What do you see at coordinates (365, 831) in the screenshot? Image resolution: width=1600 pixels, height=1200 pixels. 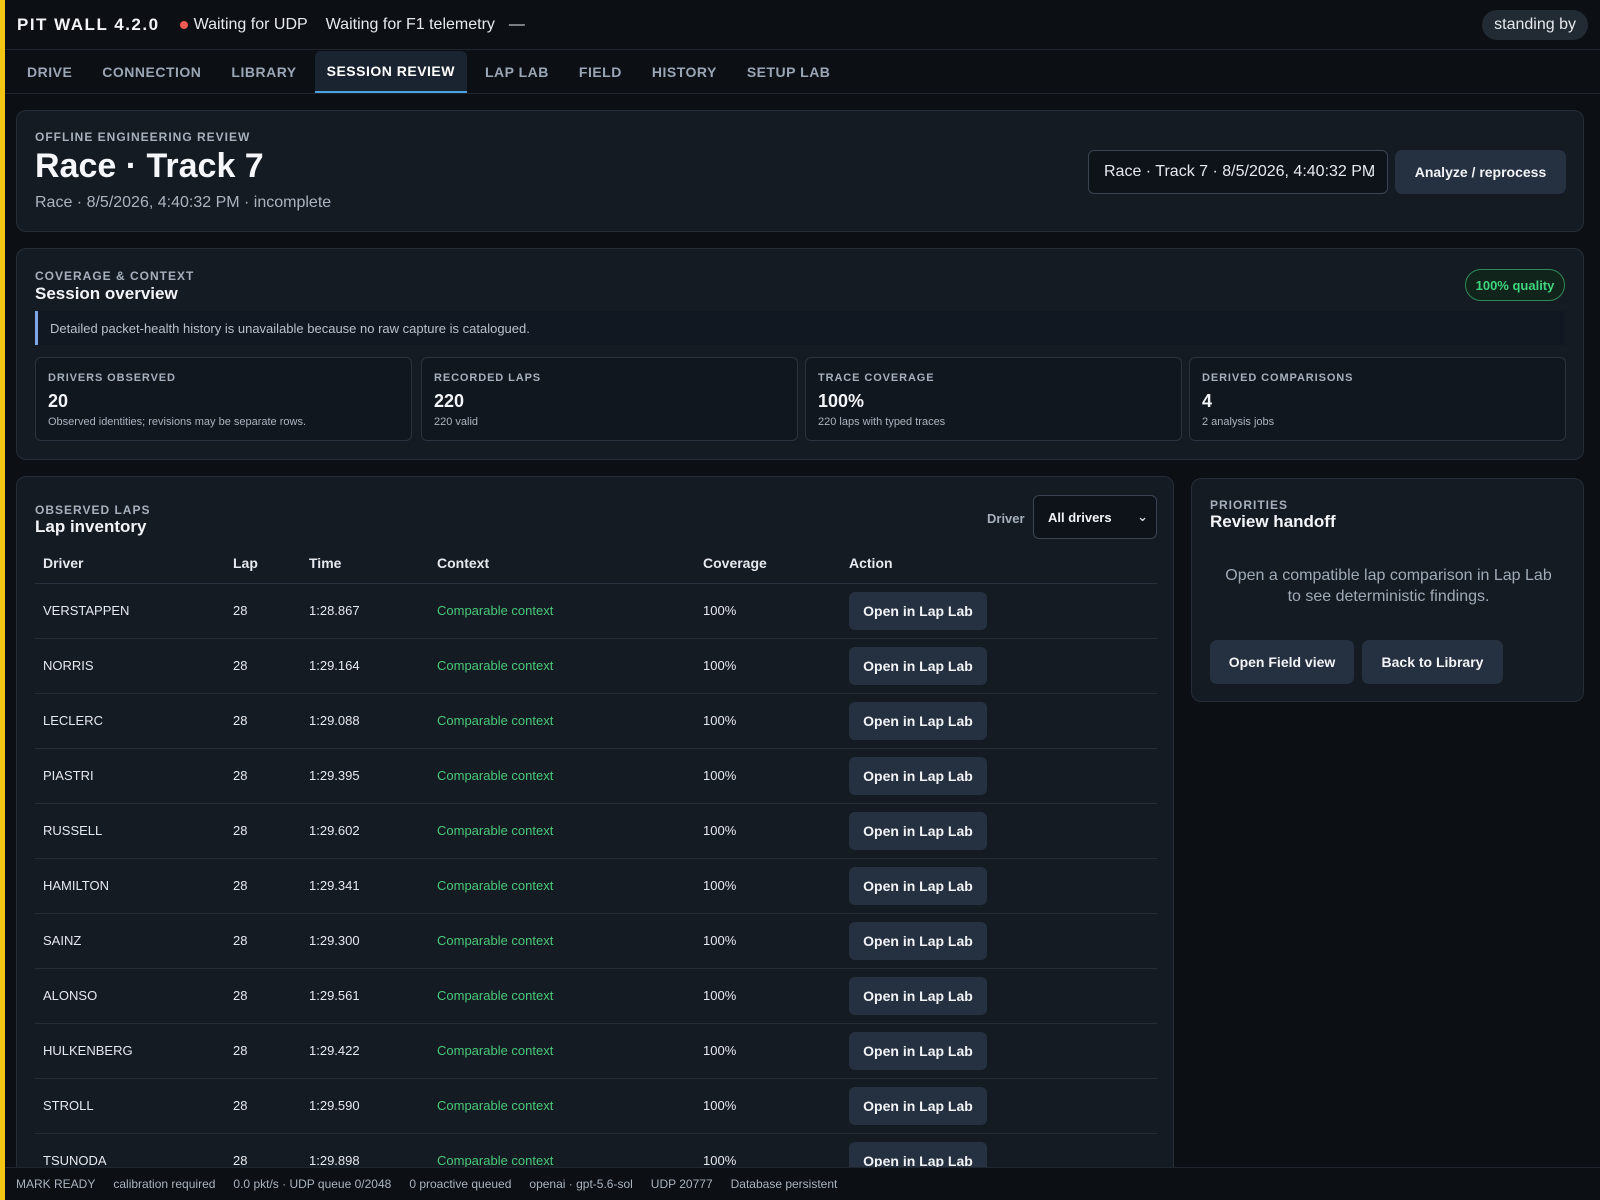 I see `cell-time: 1:29.602` at bounding box center [365, 831].